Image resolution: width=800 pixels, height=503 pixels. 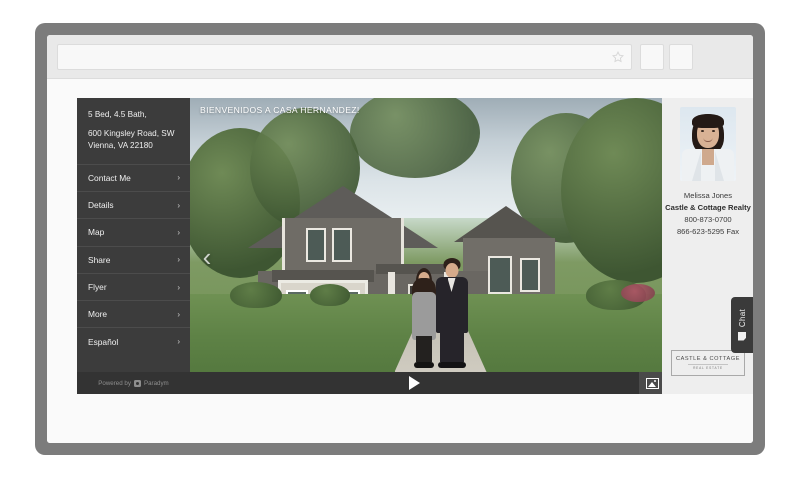 I want to click on browser-chrome, so click(x=400, y=57).